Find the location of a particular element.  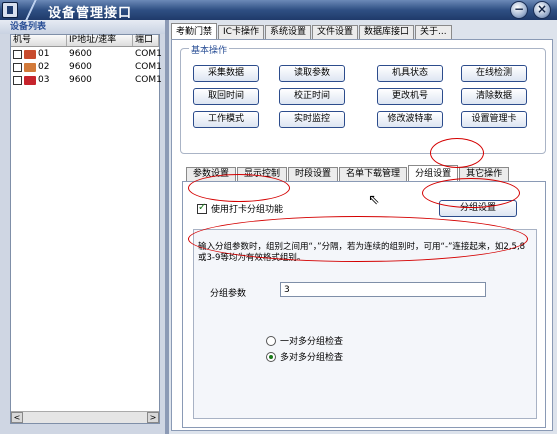

column-header-port: 端口 is located at coordinates (146, 40).